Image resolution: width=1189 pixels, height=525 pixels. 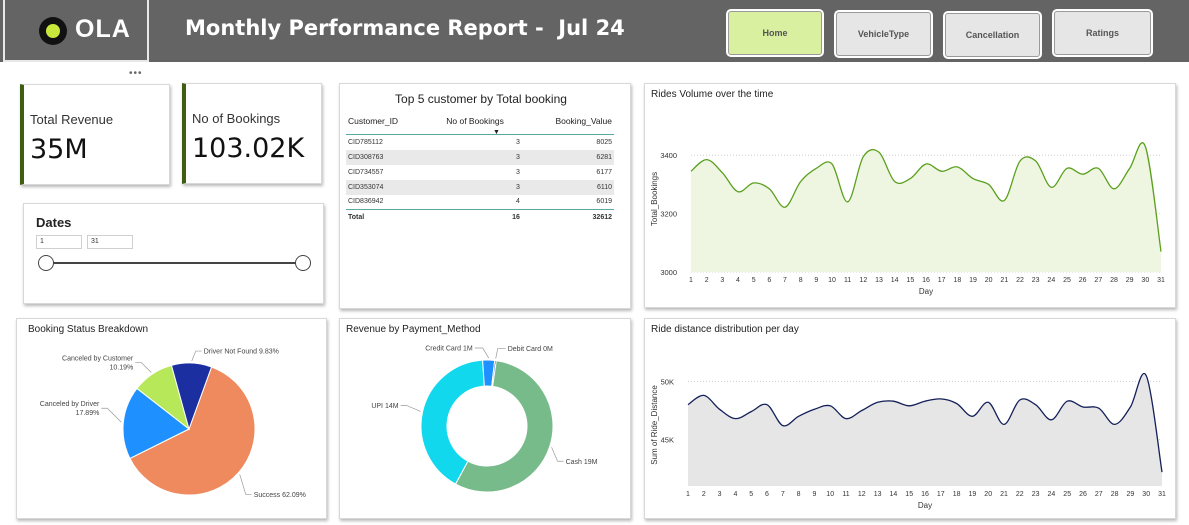 I want to click on date-to-input: 31, so click(x=110, y=242).